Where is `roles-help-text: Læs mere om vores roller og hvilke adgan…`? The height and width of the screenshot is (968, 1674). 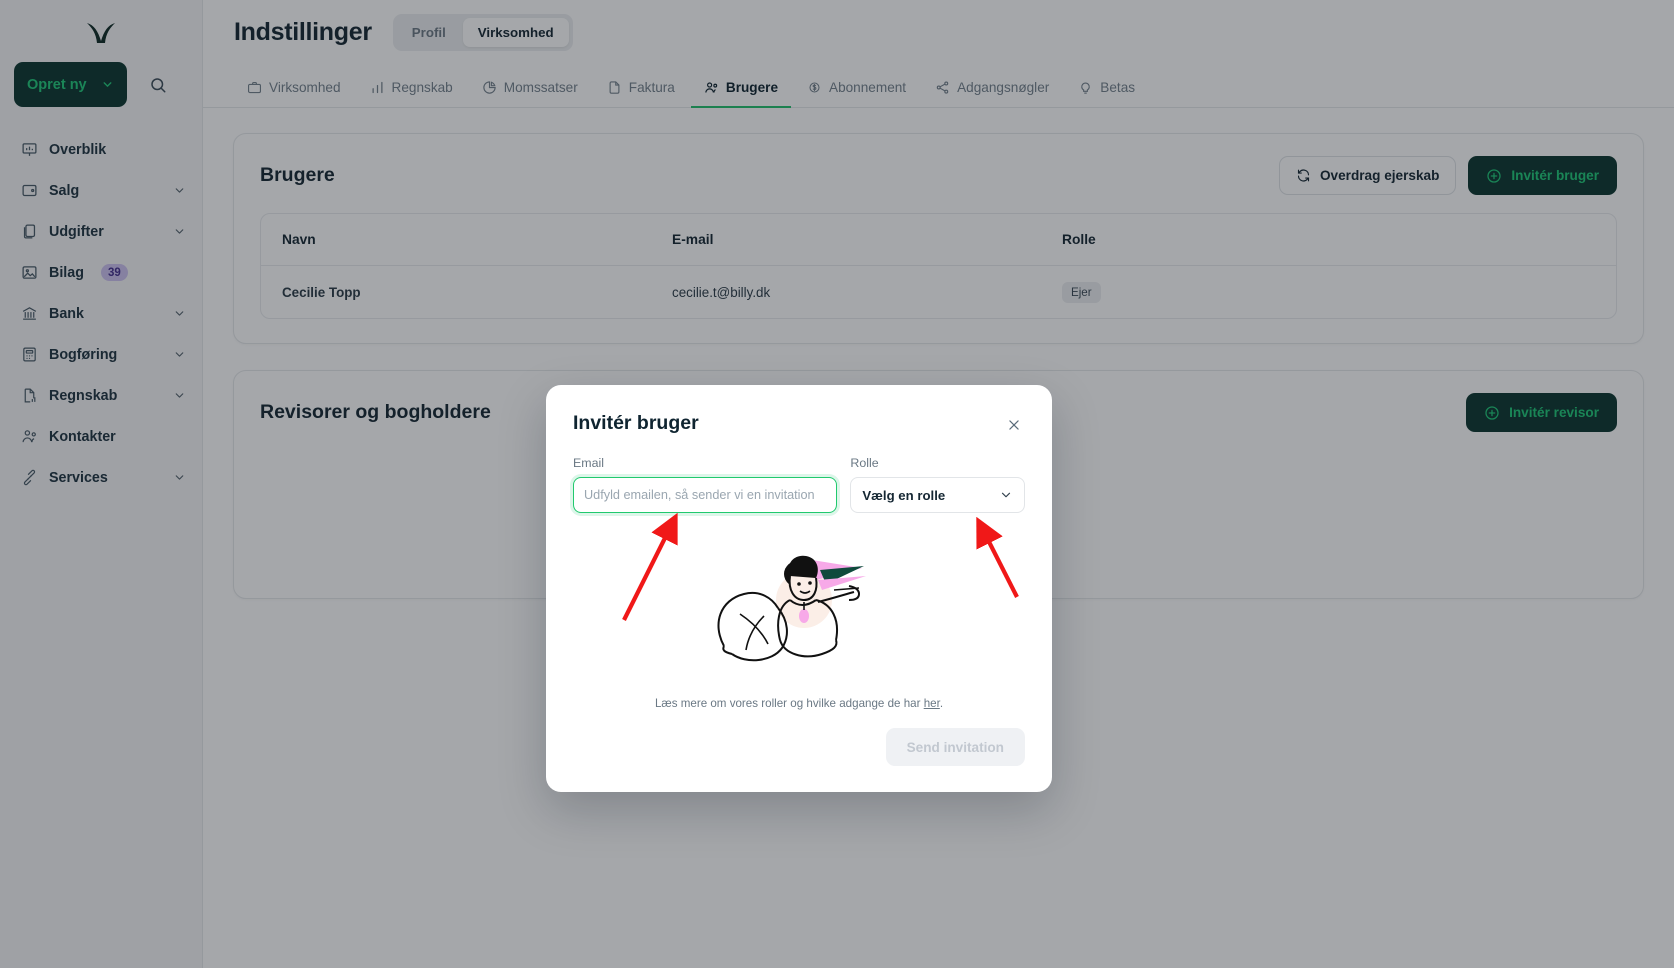 roles-help-text: Læs mere om vores roller og hvilke adgan… is located at coordinates (789, 703).